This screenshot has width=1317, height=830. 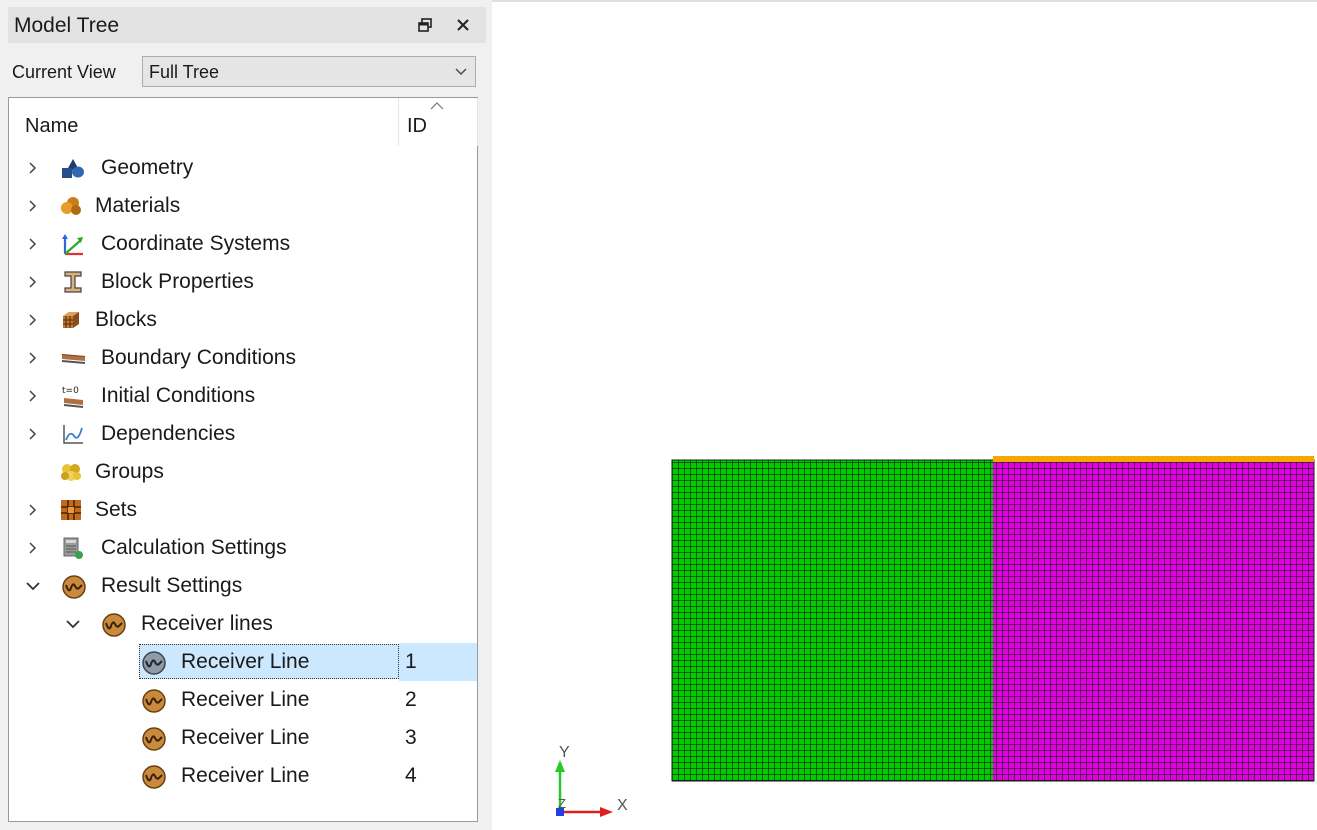 I want to click on sort-ascending-icon, so click(x=437, y=107).